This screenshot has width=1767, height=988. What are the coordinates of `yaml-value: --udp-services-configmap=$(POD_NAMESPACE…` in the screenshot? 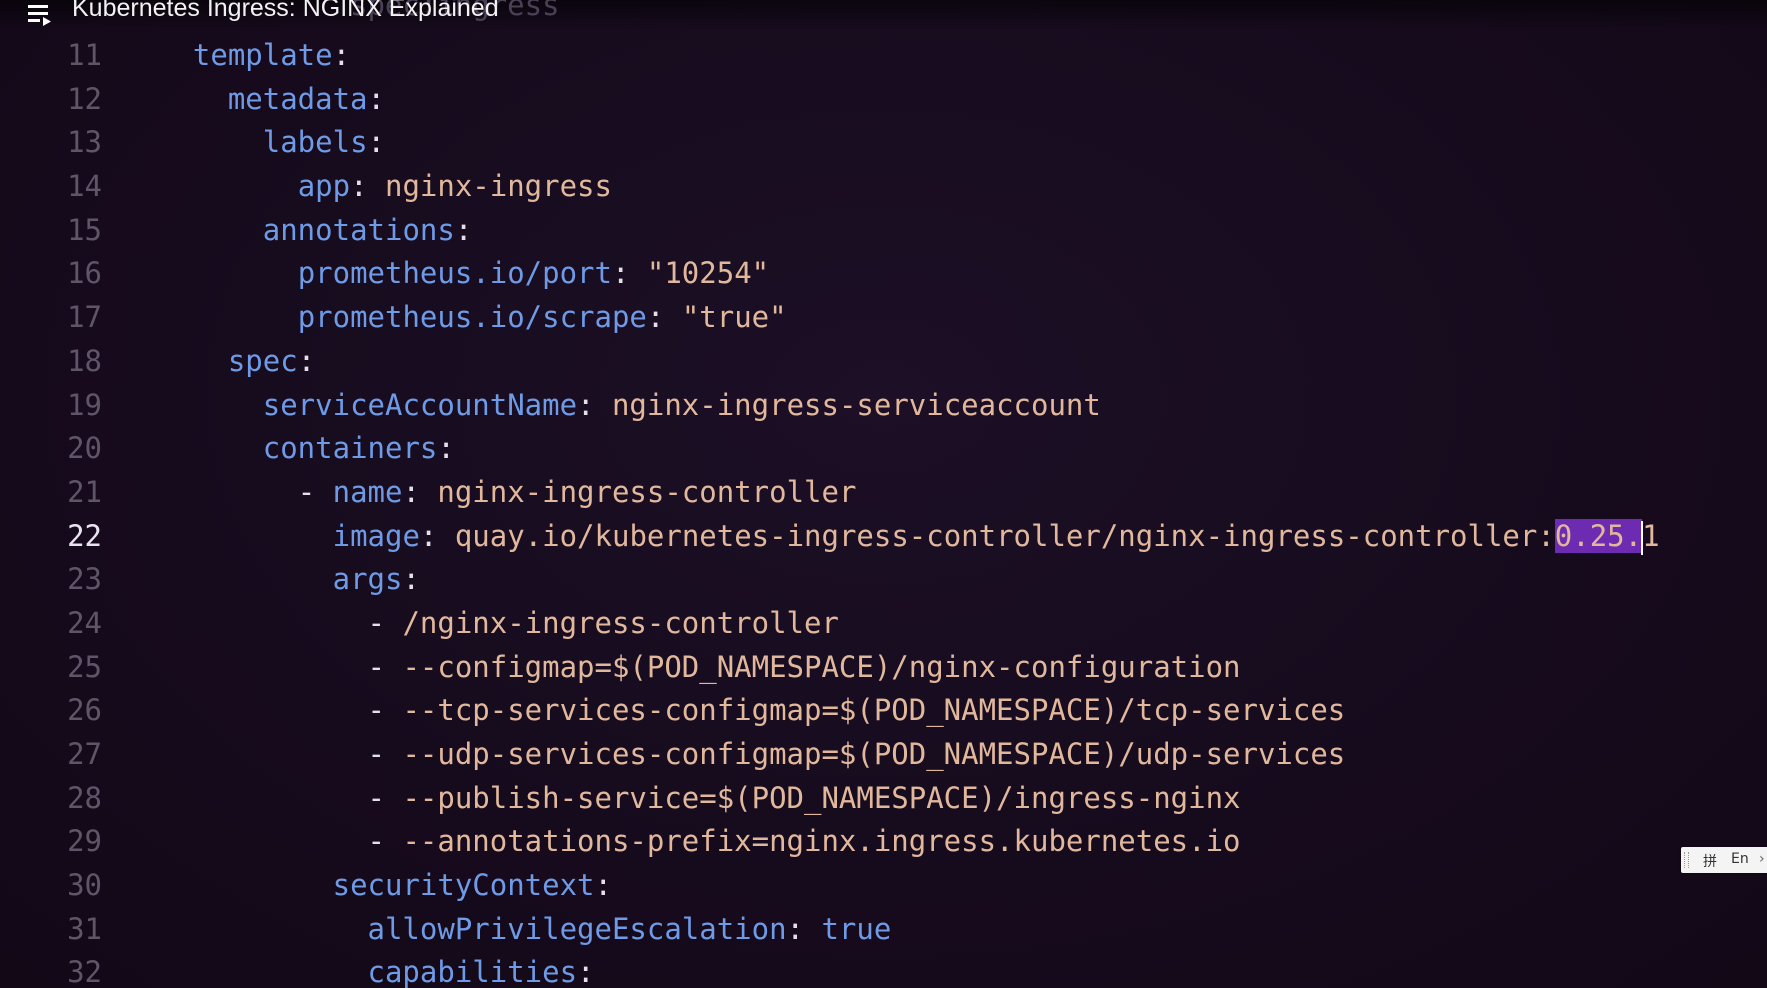 It's located at (874, 754).